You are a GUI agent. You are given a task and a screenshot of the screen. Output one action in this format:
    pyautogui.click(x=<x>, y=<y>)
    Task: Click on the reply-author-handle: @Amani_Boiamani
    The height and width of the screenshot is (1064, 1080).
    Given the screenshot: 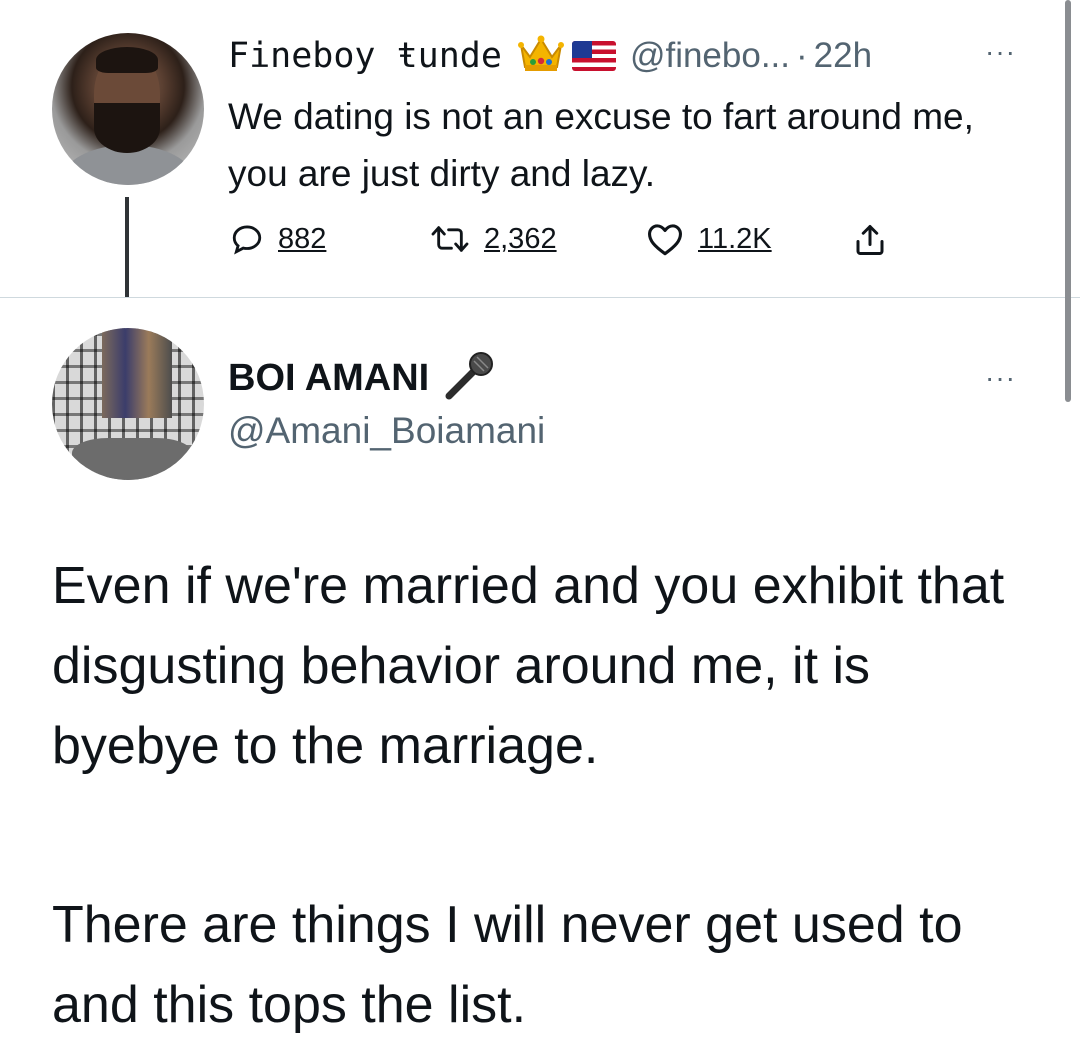 What is the action you would take?
    pyautogui.click(x=386, y=431)
    